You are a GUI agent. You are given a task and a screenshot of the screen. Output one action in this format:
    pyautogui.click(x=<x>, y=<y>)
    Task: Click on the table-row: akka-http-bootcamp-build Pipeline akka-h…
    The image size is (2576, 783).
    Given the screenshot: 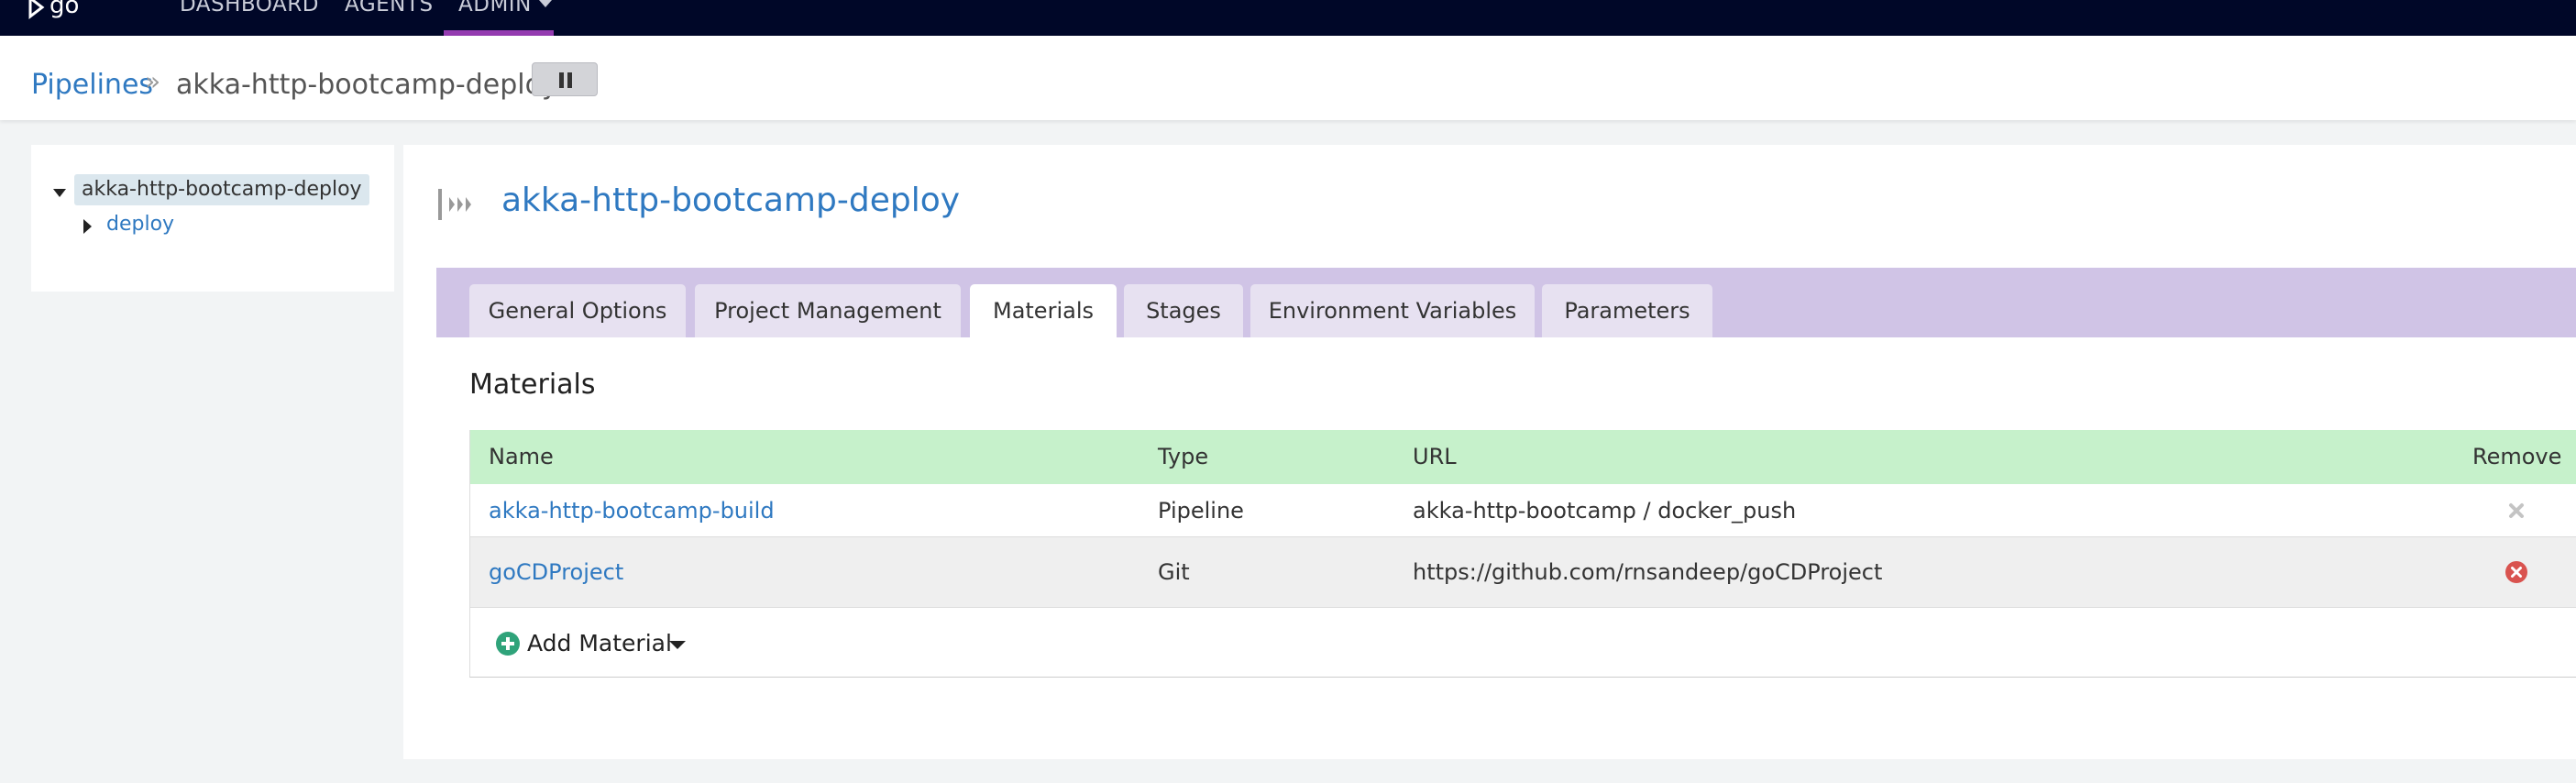 What is the action you would take?
    pyautogui.click(x=1523, y=510)
    